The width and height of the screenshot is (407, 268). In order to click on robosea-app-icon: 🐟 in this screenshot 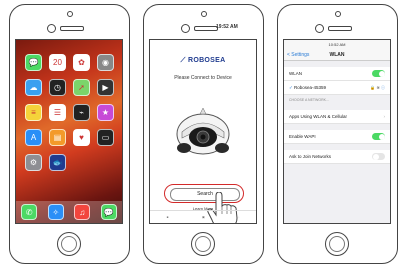, I will do `click(57, 162)`.